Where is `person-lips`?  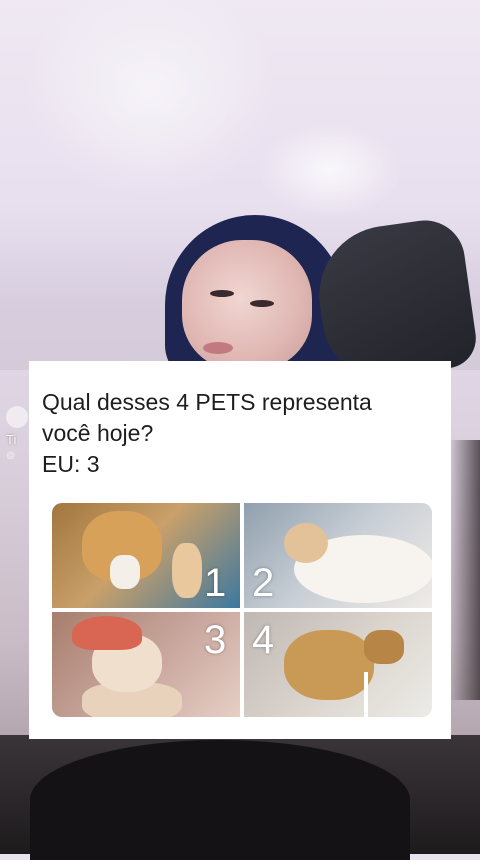 person-lips is located at coordinates (218, 348).